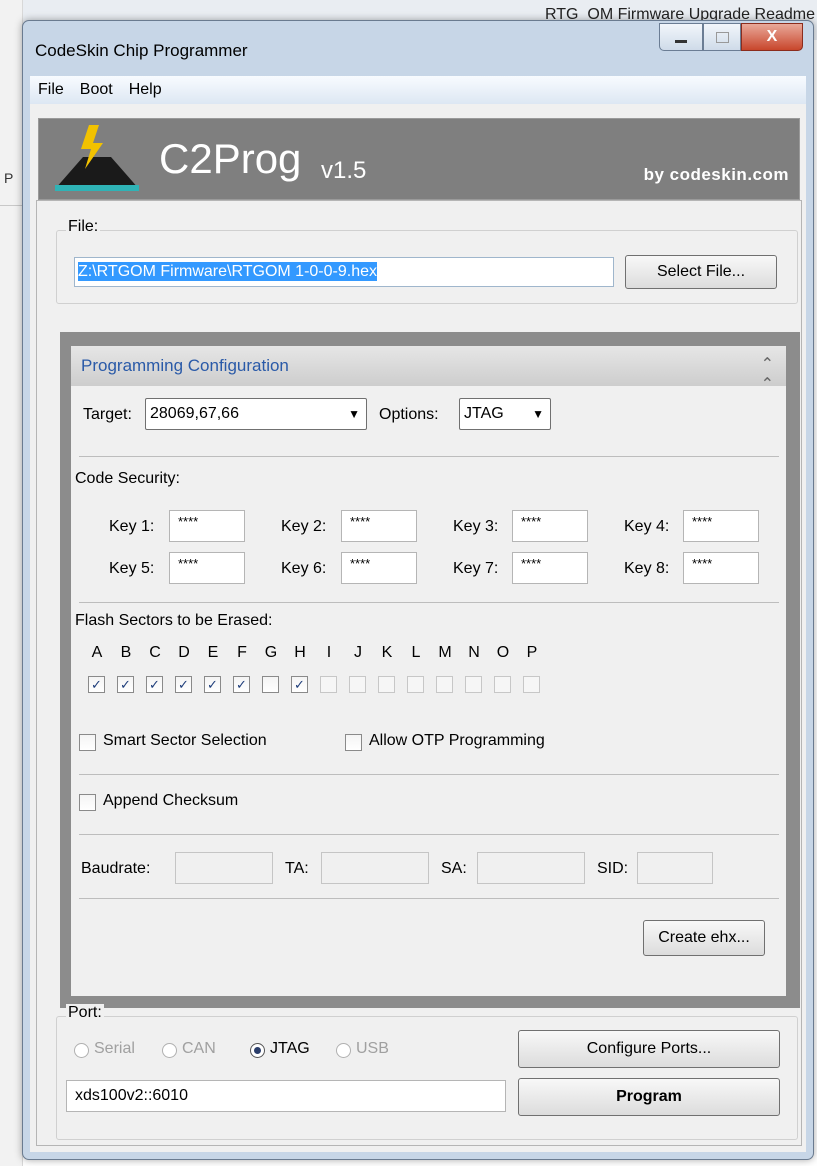  I want to click on serial-radio-label: Serial, so click(114, 1048).